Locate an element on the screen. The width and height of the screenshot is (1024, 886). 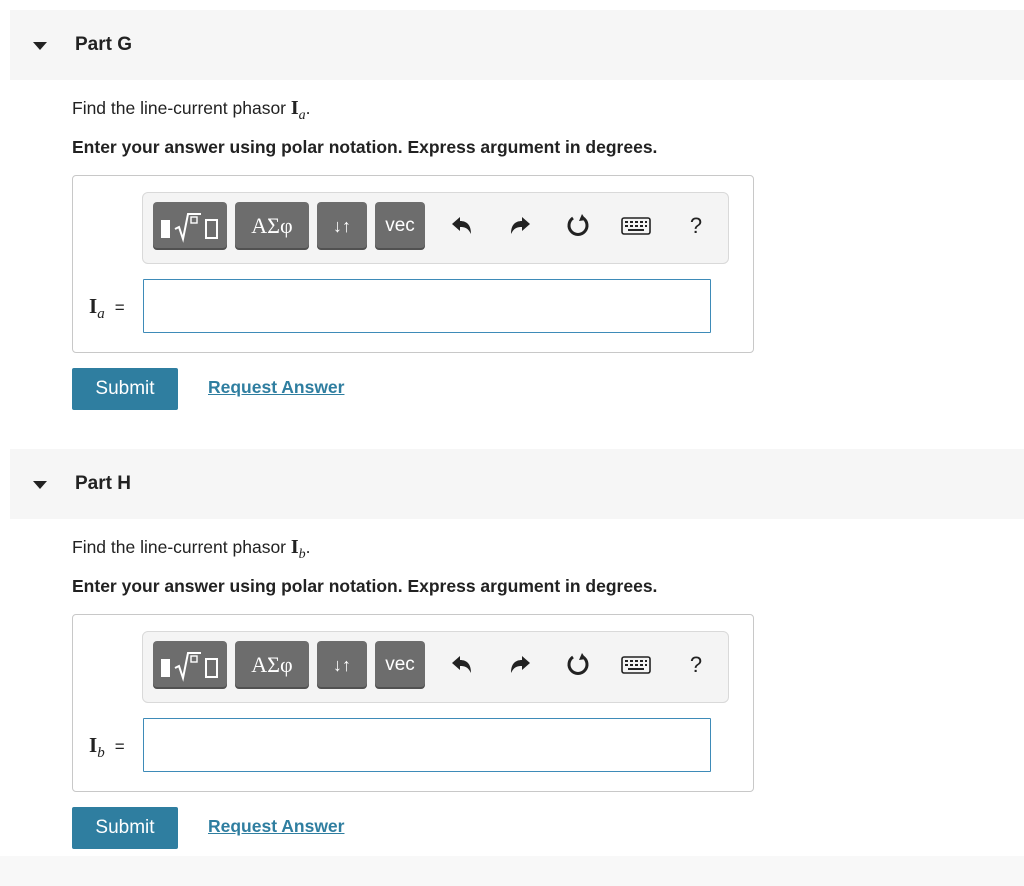
part-g-header: Part G is located at coordinates (517, 45).